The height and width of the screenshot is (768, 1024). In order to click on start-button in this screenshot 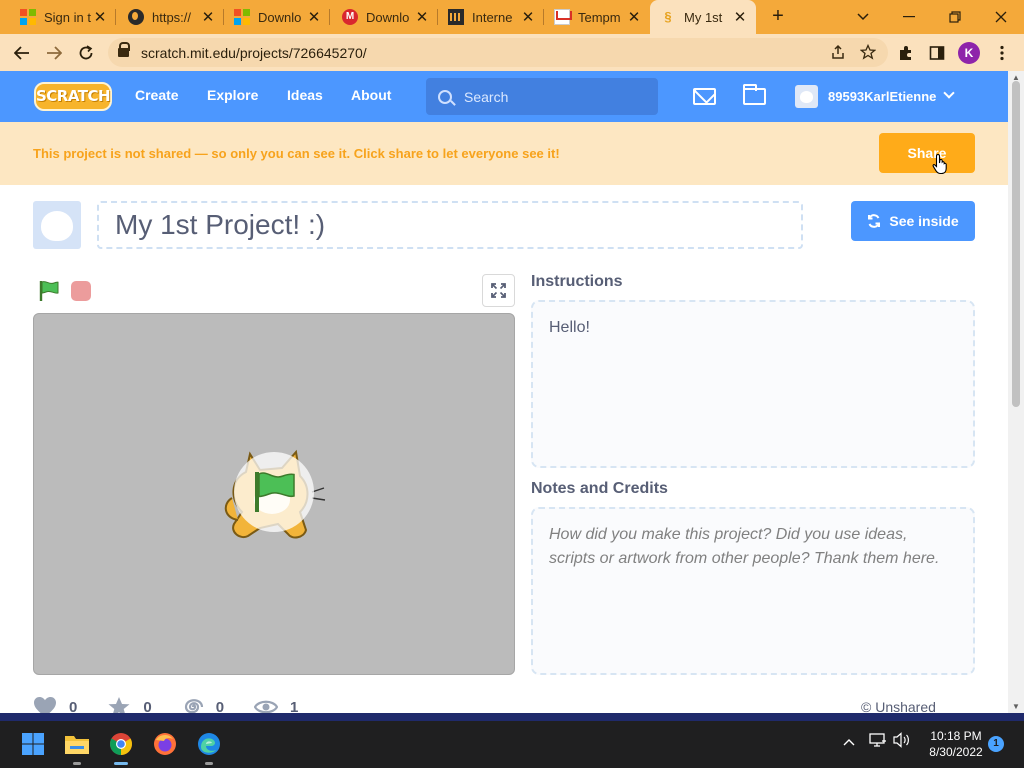, I will do `click(33, 744)`.